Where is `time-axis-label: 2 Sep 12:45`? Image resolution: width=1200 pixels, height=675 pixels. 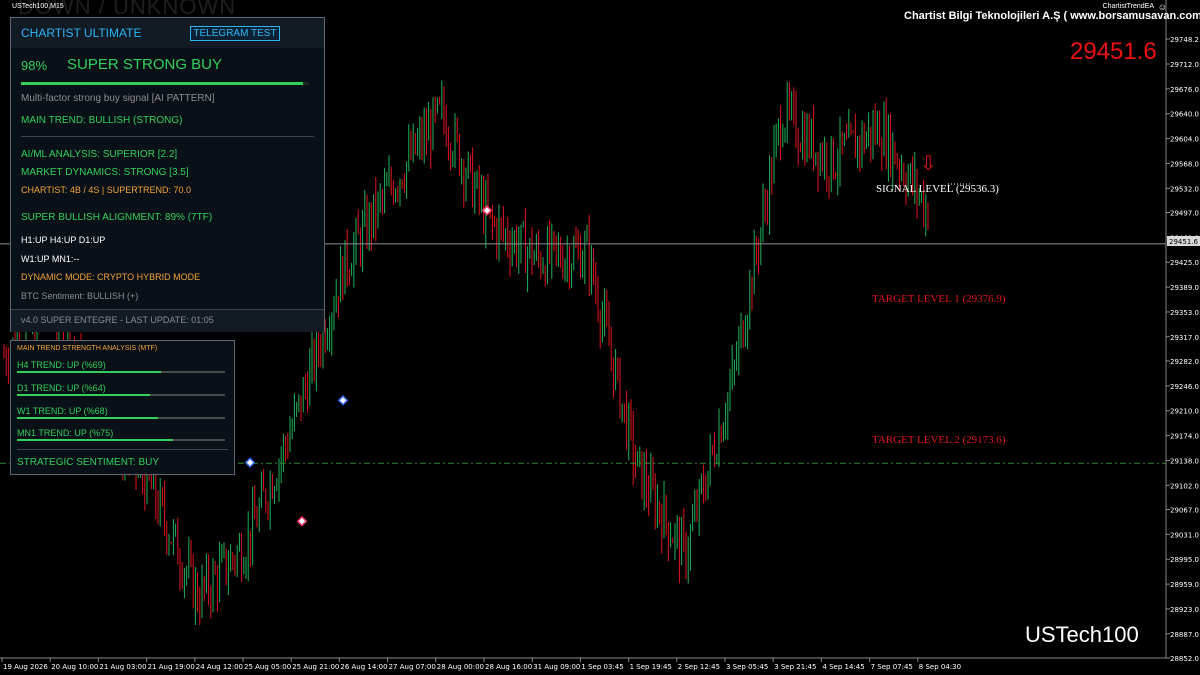
time-axis-label: 2 Sep 12:45 is located at coordinates (699, 667).